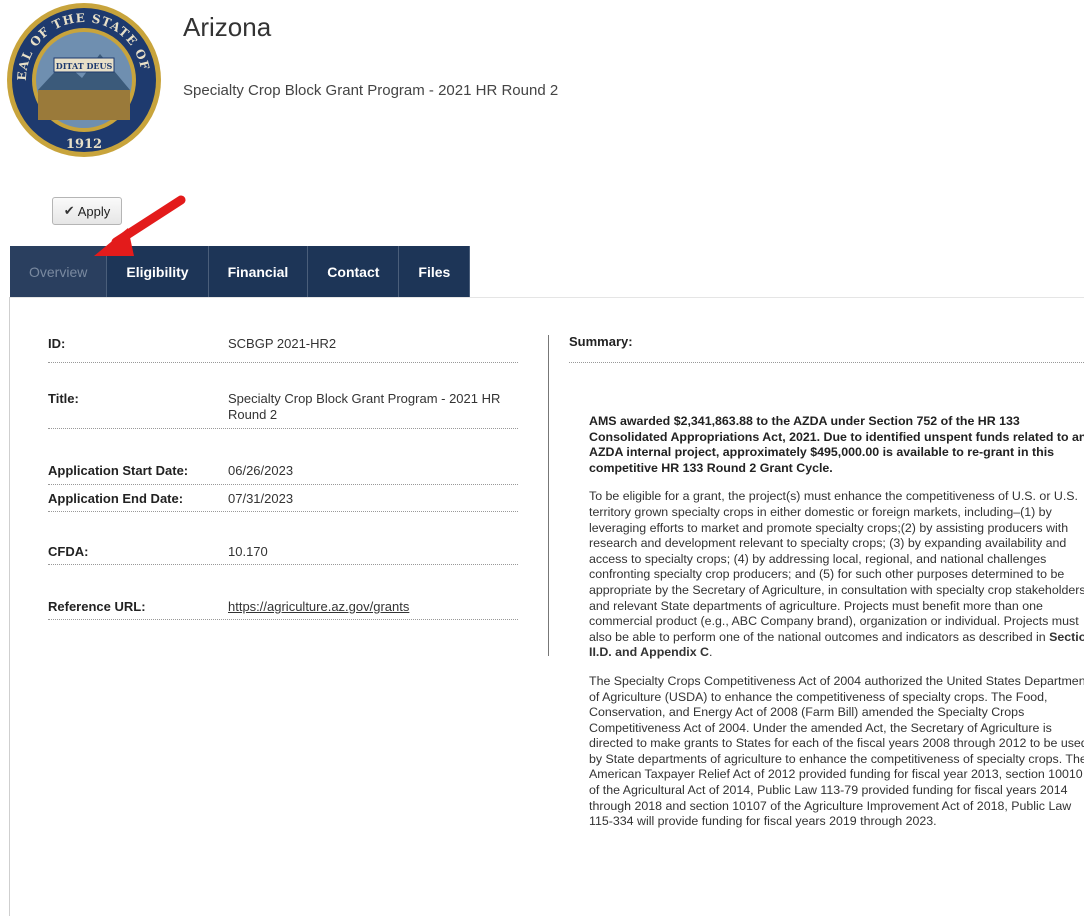 This screenshot has width=1084, height=916. I want to click on seal-motto: DITAT DEUS, so click(84, 66).